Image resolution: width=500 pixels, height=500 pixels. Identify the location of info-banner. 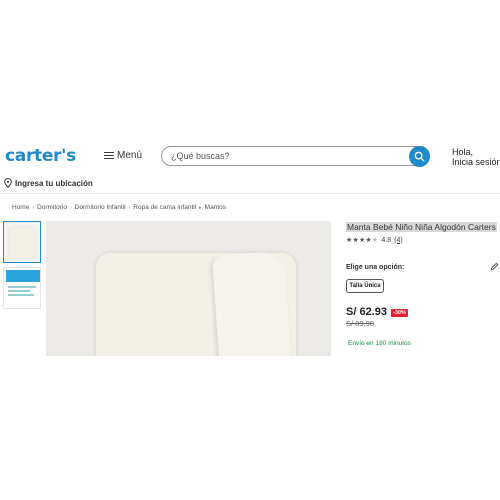
(23, 276).